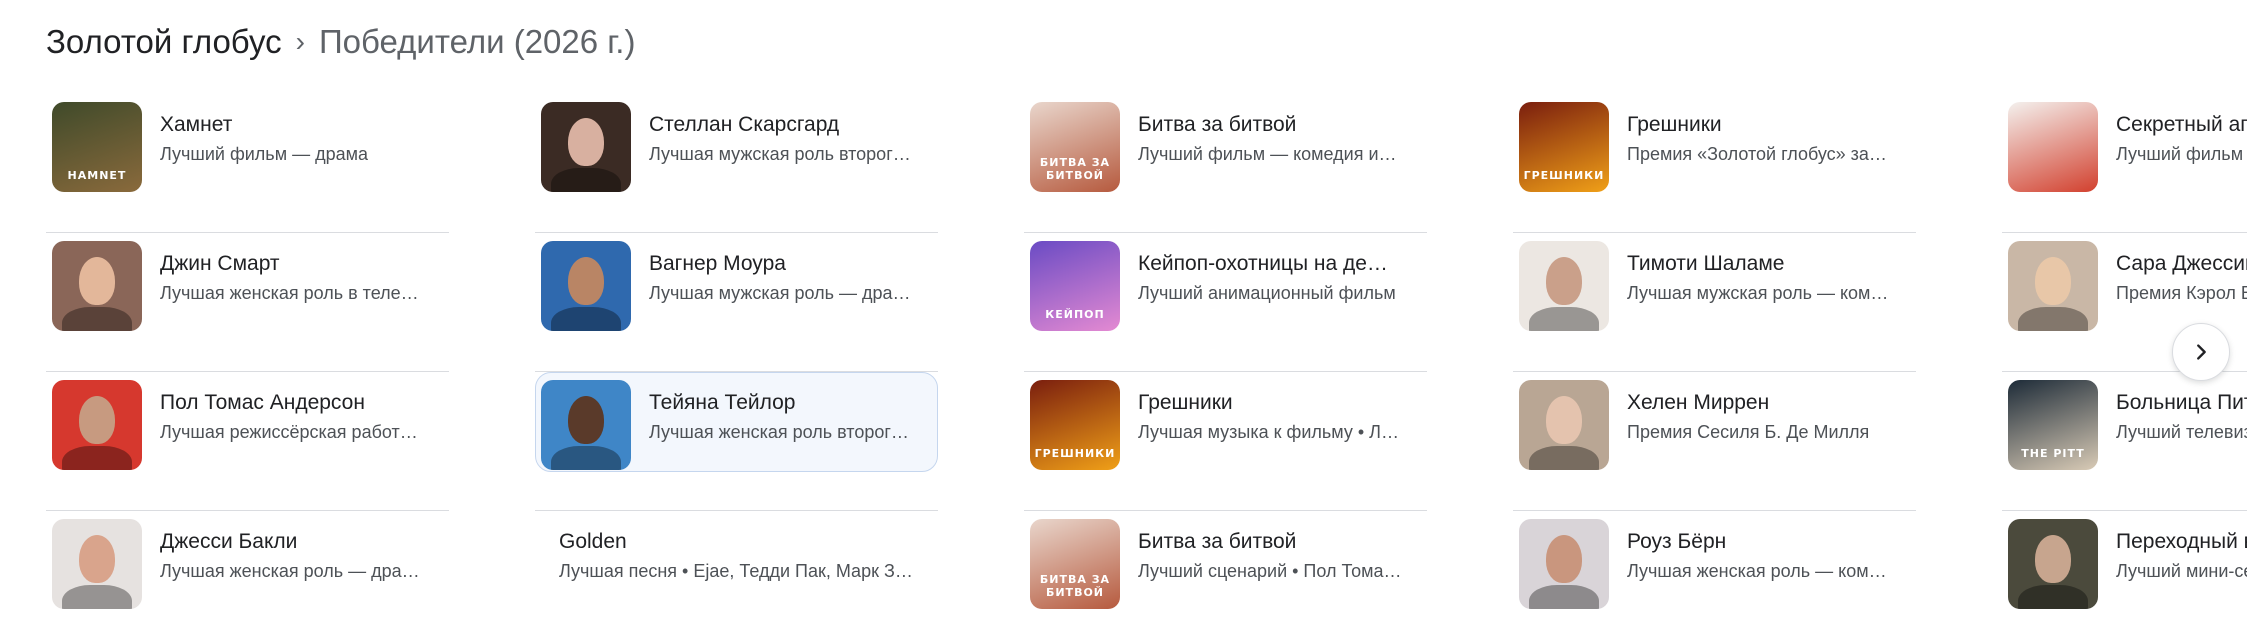 The image size is (2247, 642). I want to click on winner-award: Лучший анимационный фильм, so click(1267, 293).